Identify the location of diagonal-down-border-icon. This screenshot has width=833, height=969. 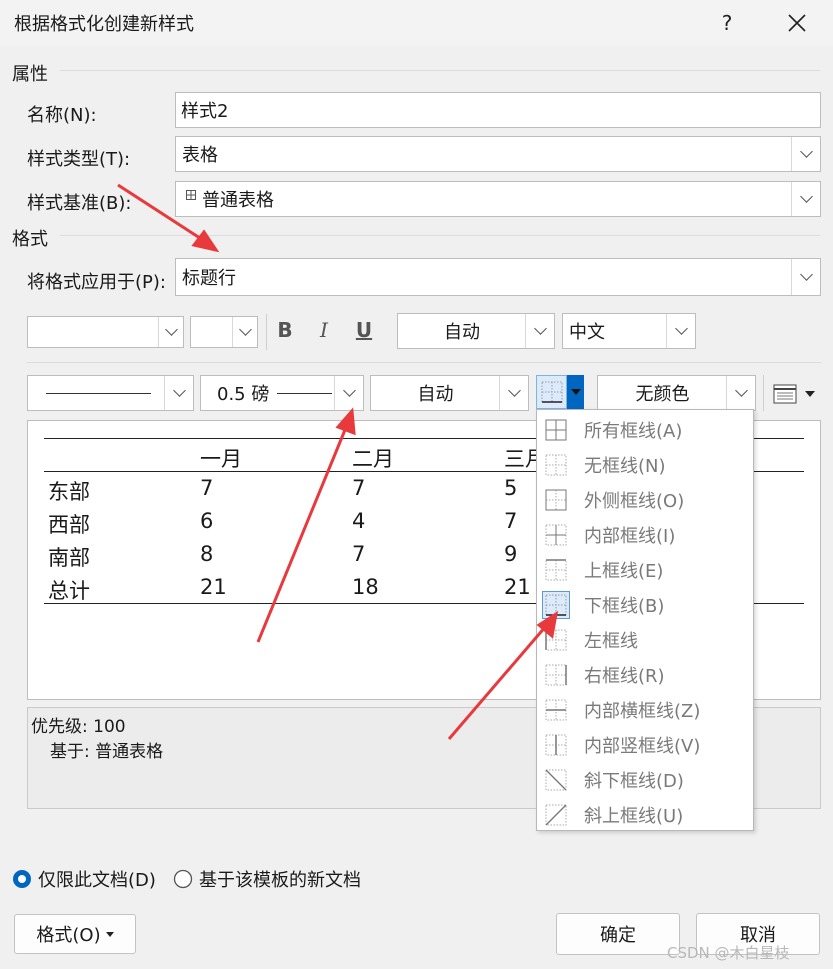
(556, 779).